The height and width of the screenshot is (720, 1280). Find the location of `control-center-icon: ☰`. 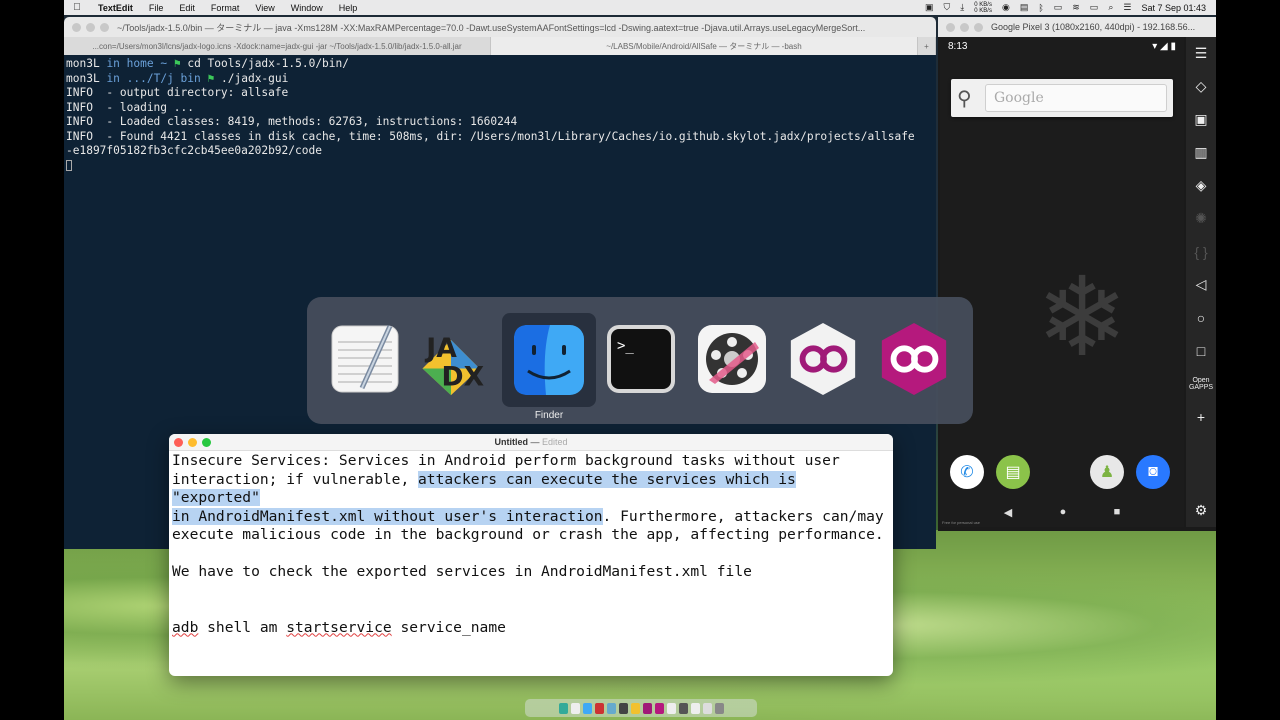

control-center-icon: ☰ is located at coordinates (1127, 7).